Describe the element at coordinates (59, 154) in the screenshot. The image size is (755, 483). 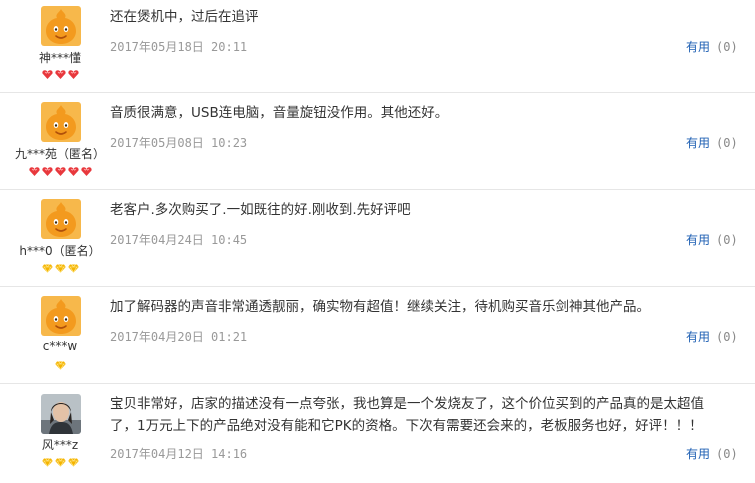
I see `reviewer-name: 九***苑（匿名）` at that location.